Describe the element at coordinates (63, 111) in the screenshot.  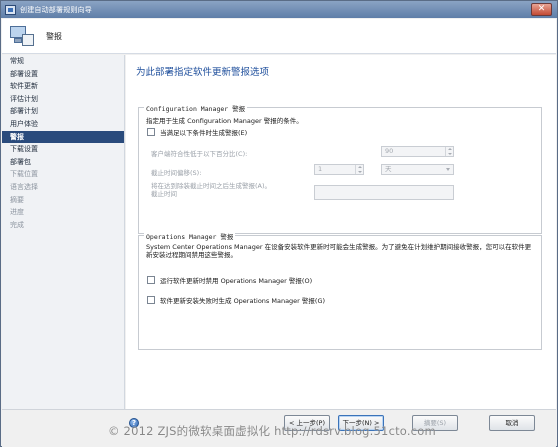
I see `sidebar-item-deployment-schedule: 部署计划` at that location.